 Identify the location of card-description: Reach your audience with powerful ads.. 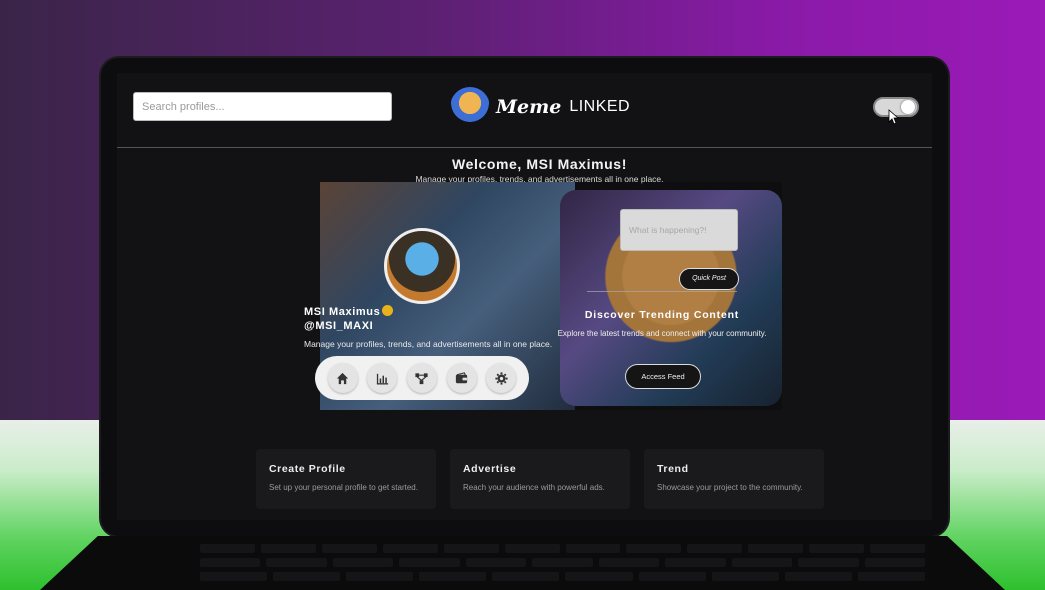
(534, 487).